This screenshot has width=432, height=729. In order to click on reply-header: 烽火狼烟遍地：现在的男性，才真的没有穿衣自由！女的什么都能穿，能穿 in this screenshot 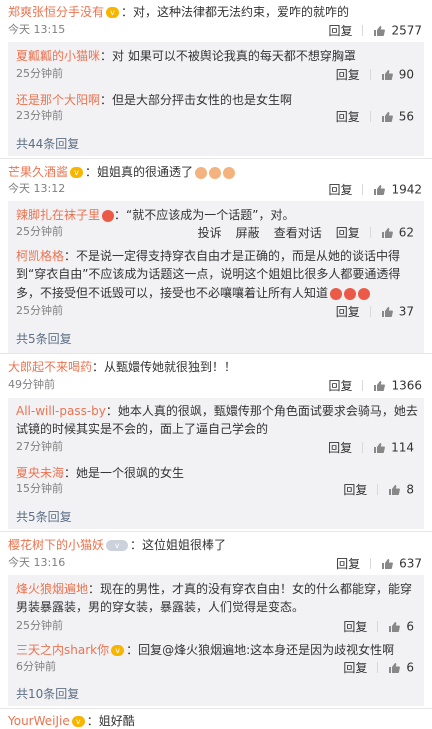, I will do `click(214, 589)`.